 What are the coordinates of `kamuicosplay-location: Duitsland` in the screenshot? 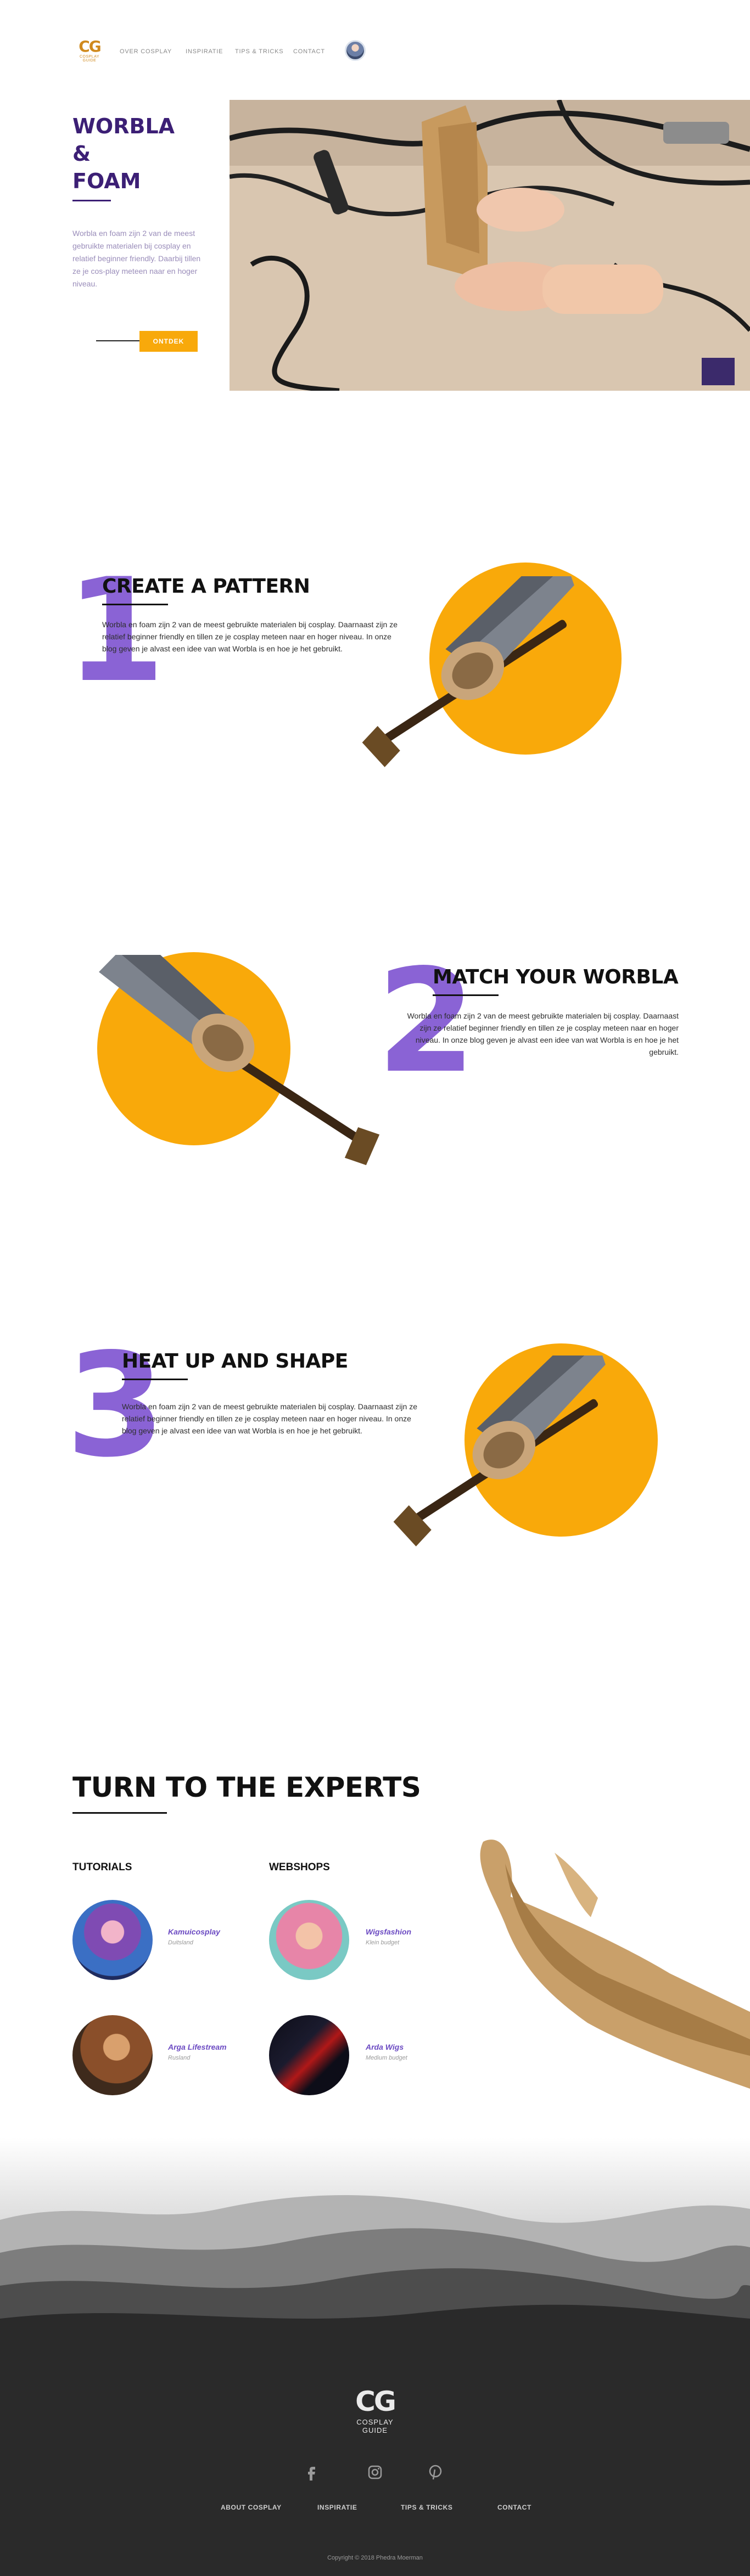 It's located at (180, 1943).